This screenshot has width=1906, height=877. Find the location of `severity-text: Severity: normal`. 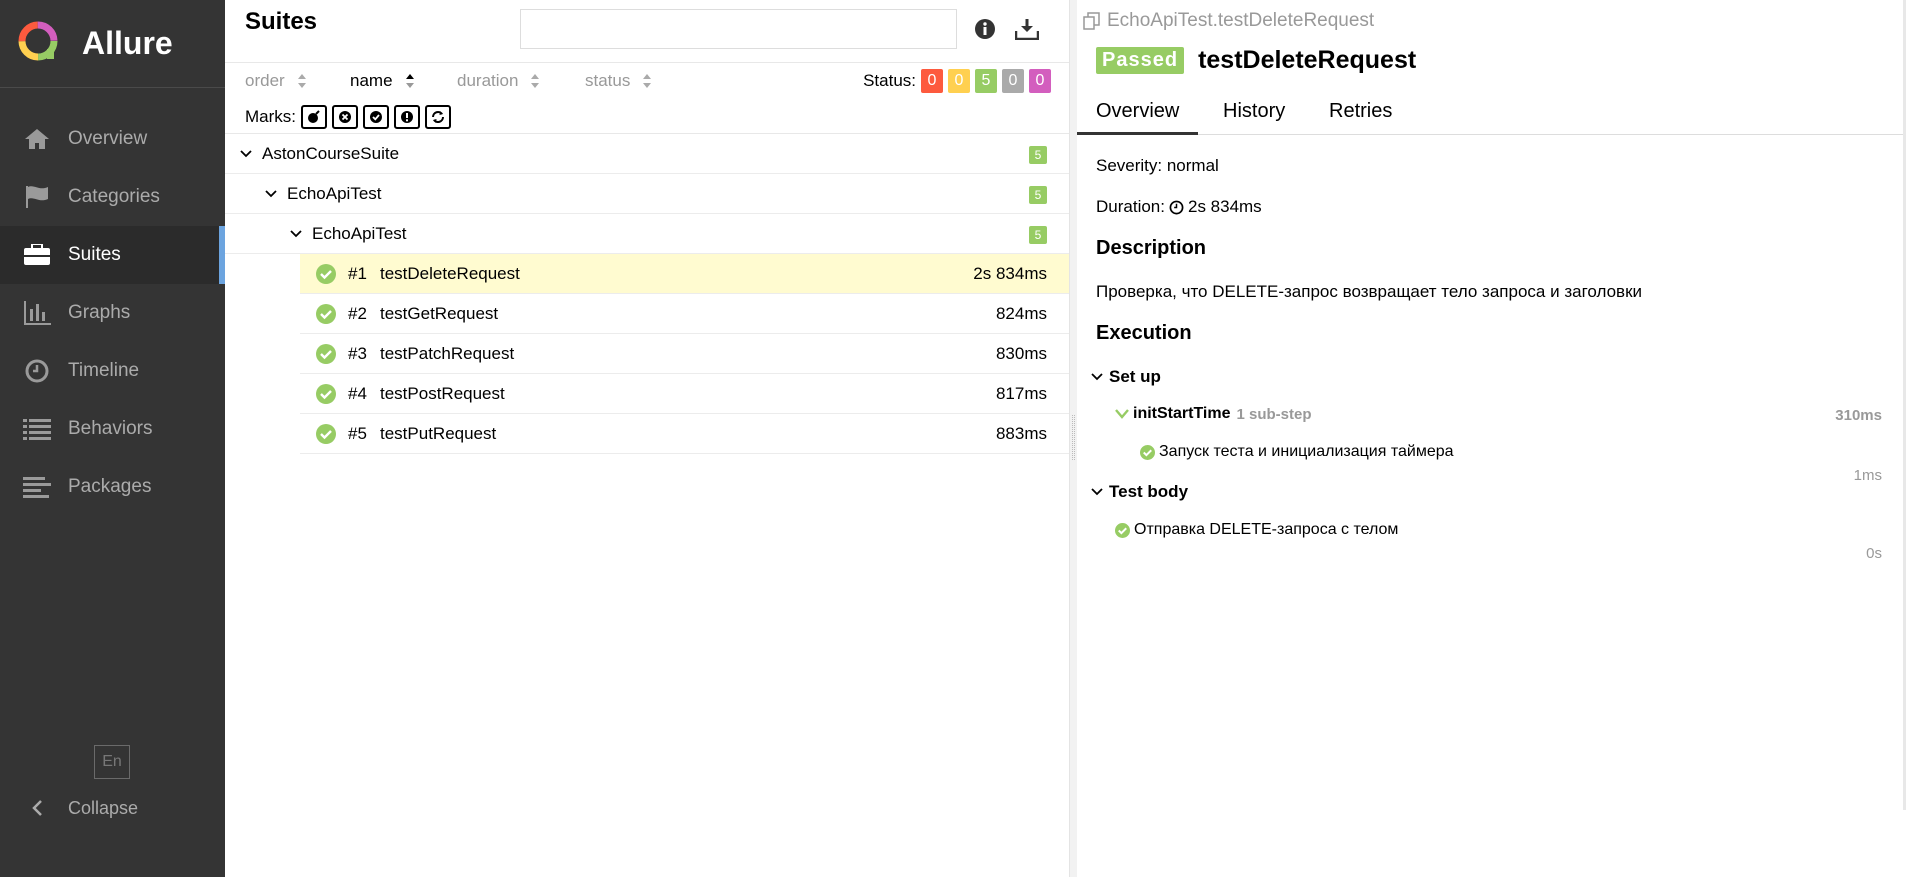

severity-text: Severity: normal is located at coordinates (1157, 165).